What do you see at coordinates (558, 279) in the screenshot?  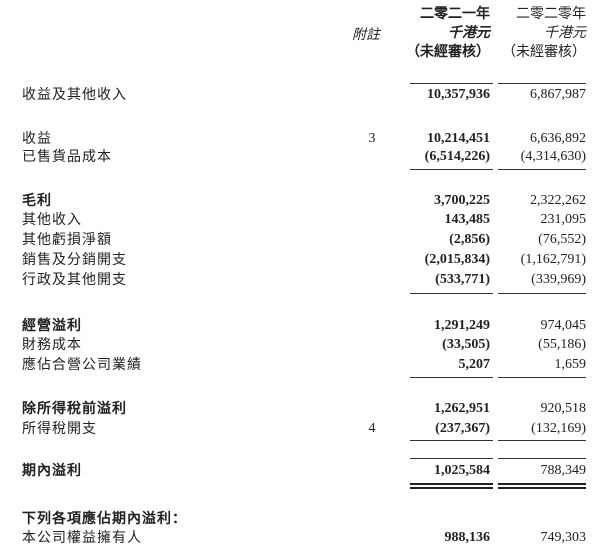 I see `previous-value: (339,969)` at bounding box center [558, 279].